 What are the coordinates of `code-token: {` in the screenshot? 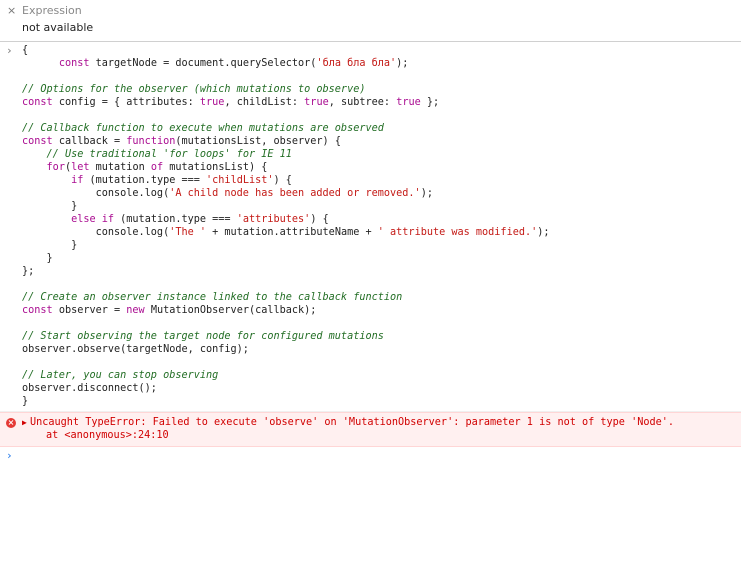 It's located at (25, 50).